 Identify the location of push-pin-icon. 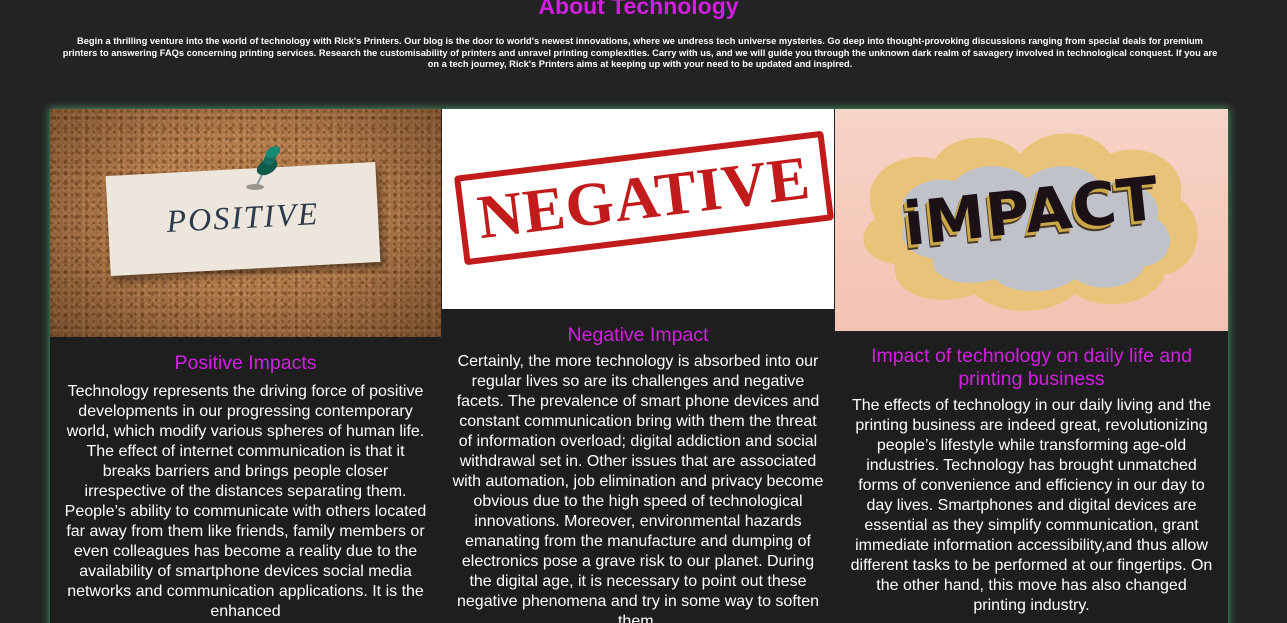
(263, 168).